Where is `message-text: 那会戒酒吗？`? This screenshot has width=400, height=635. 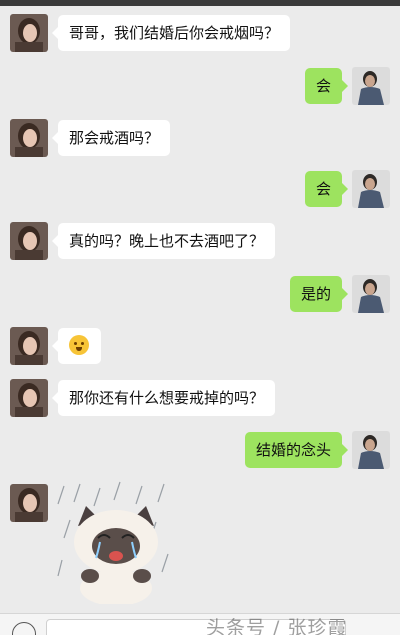 message-text: 那会戒酒吗？ is located at coordinates (114, 138).